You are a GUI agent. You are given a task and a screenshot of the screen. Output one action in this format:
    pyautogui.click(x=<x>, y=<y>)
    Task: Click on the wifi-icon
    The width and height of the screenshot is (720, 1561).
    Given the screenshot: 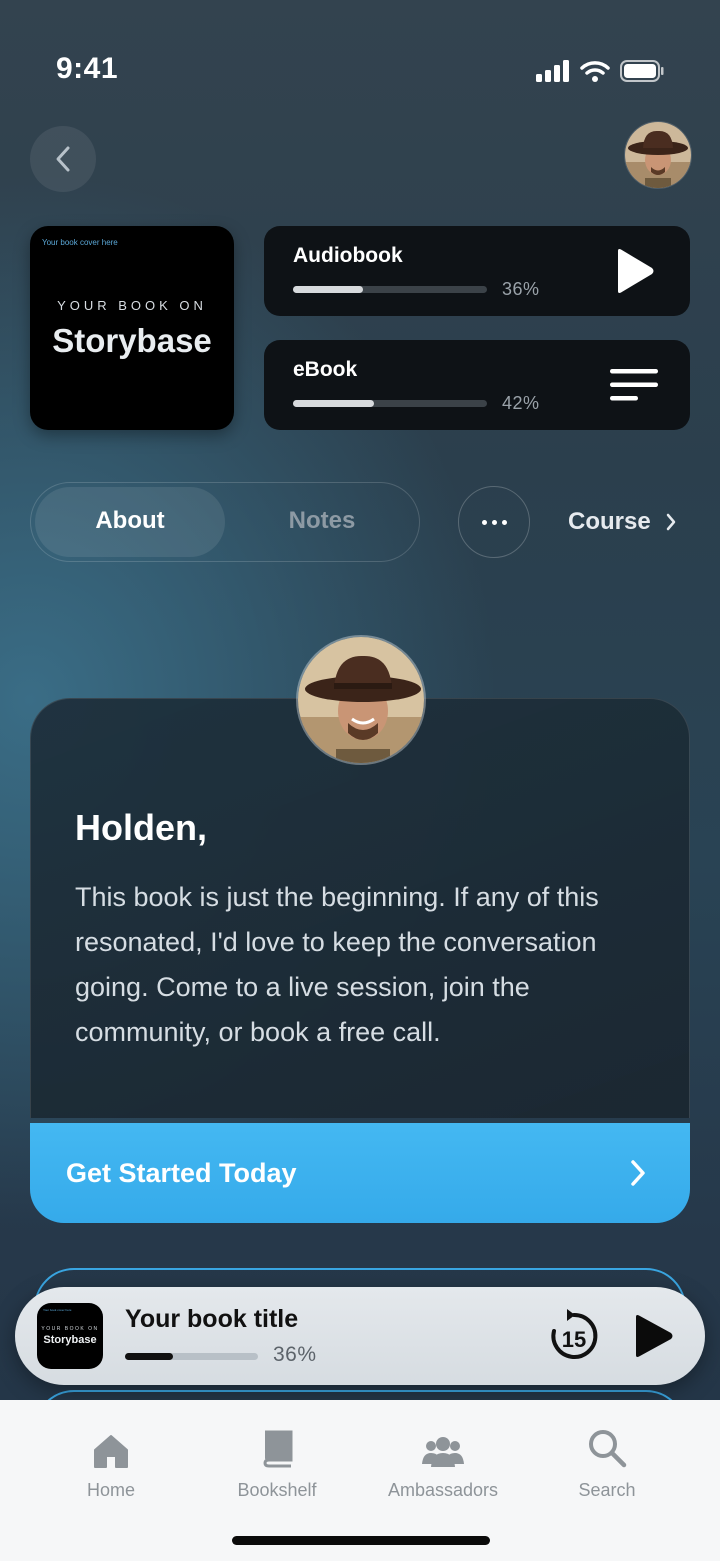 What is the action you would take?
    pyautogui.click(x=595, y=71)
    